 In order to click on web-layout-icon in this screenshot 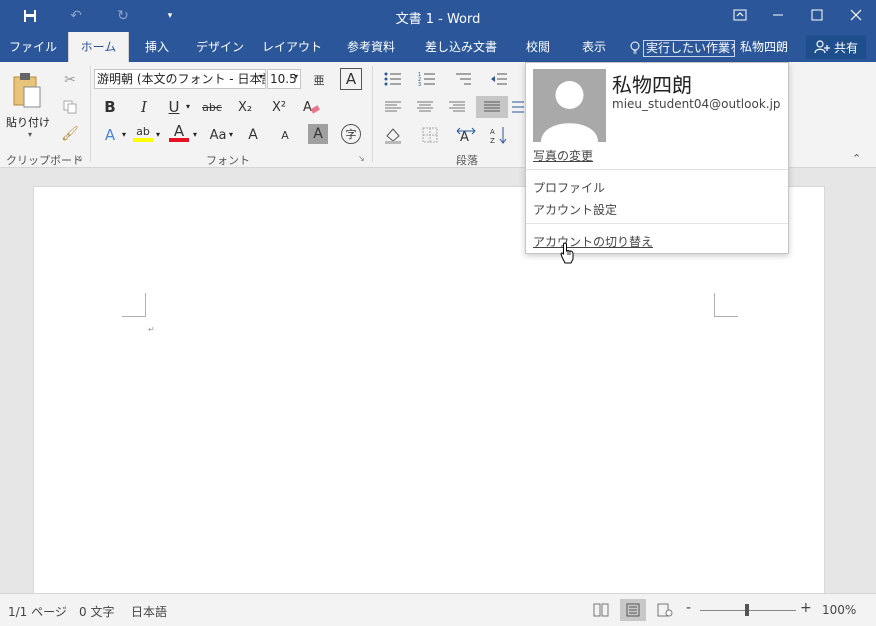, I will do `click(665, 610)`.